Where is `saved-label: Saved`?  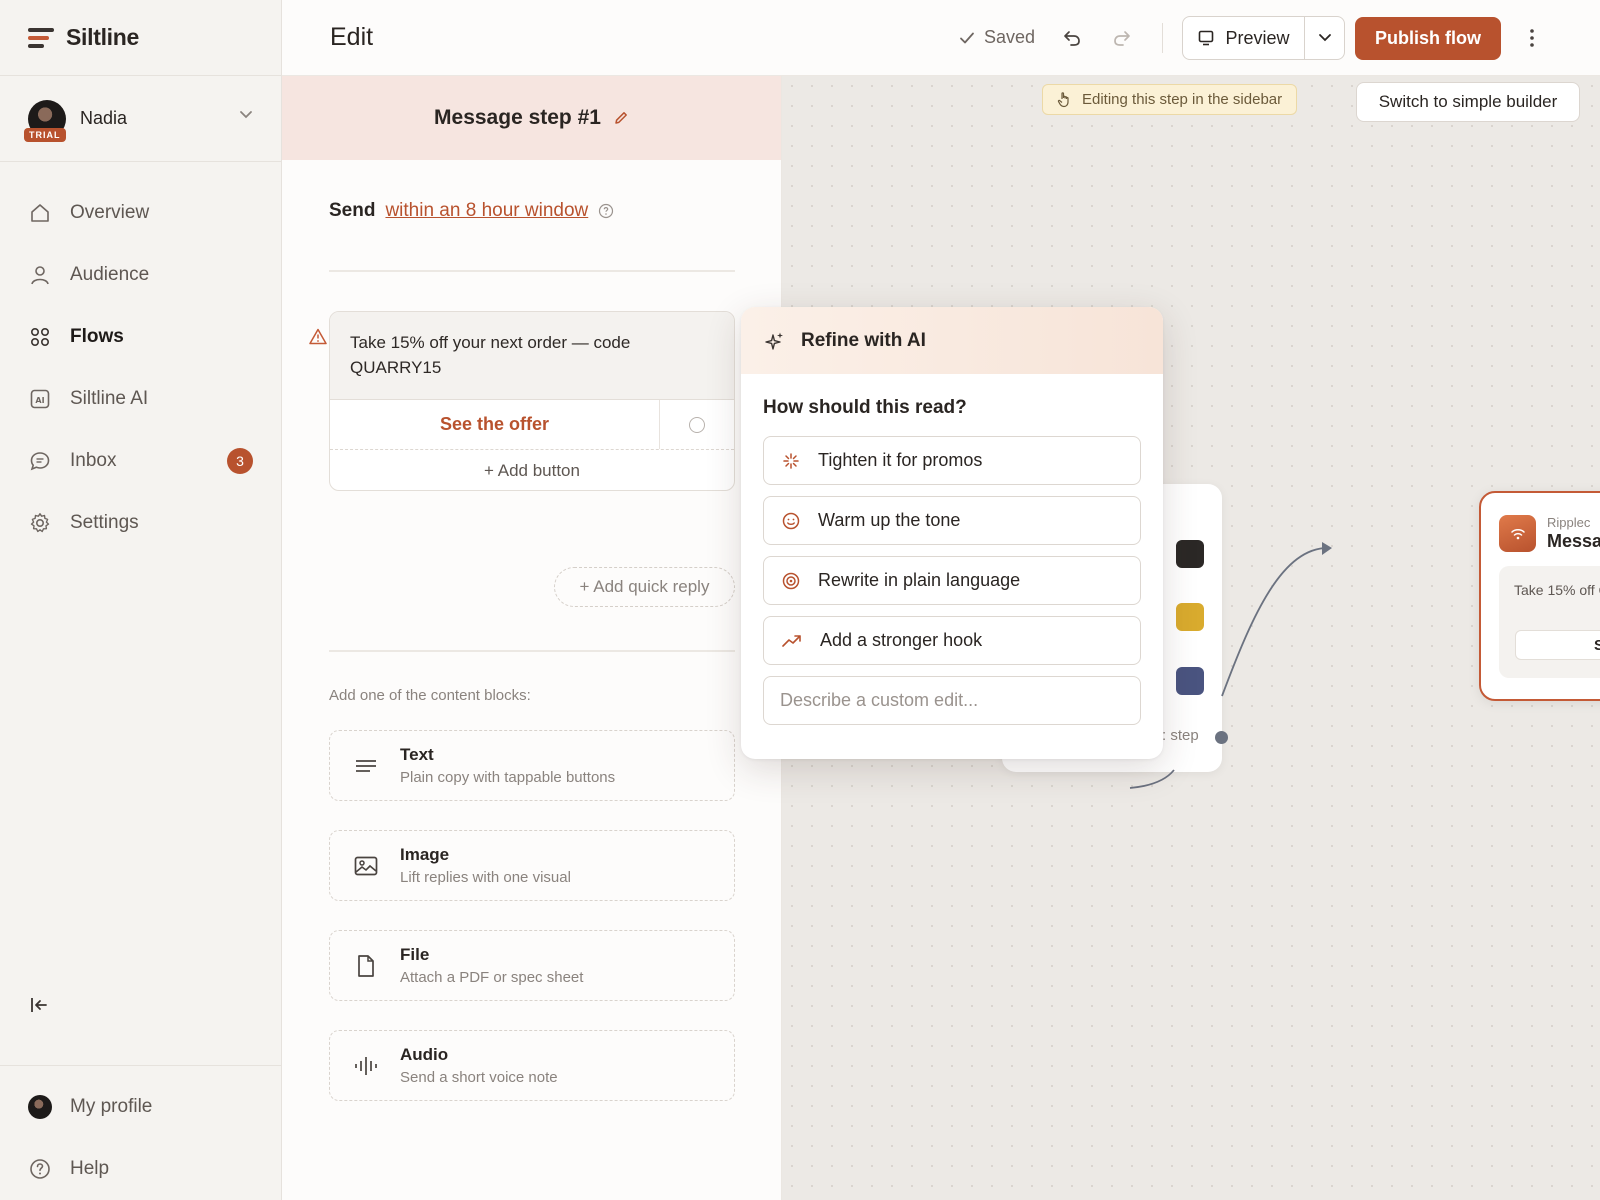
saved-label: Saved is located at coordinates (1010, 37).